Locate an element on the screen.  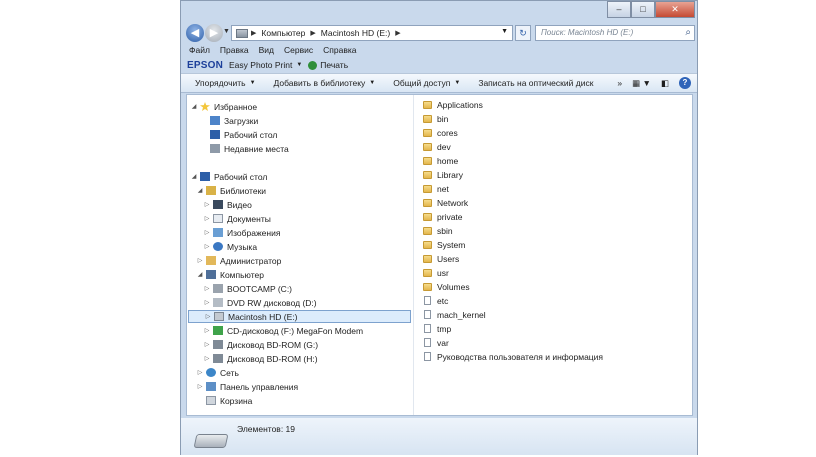
menu-file: Файл is located at coordinates (199, 51).